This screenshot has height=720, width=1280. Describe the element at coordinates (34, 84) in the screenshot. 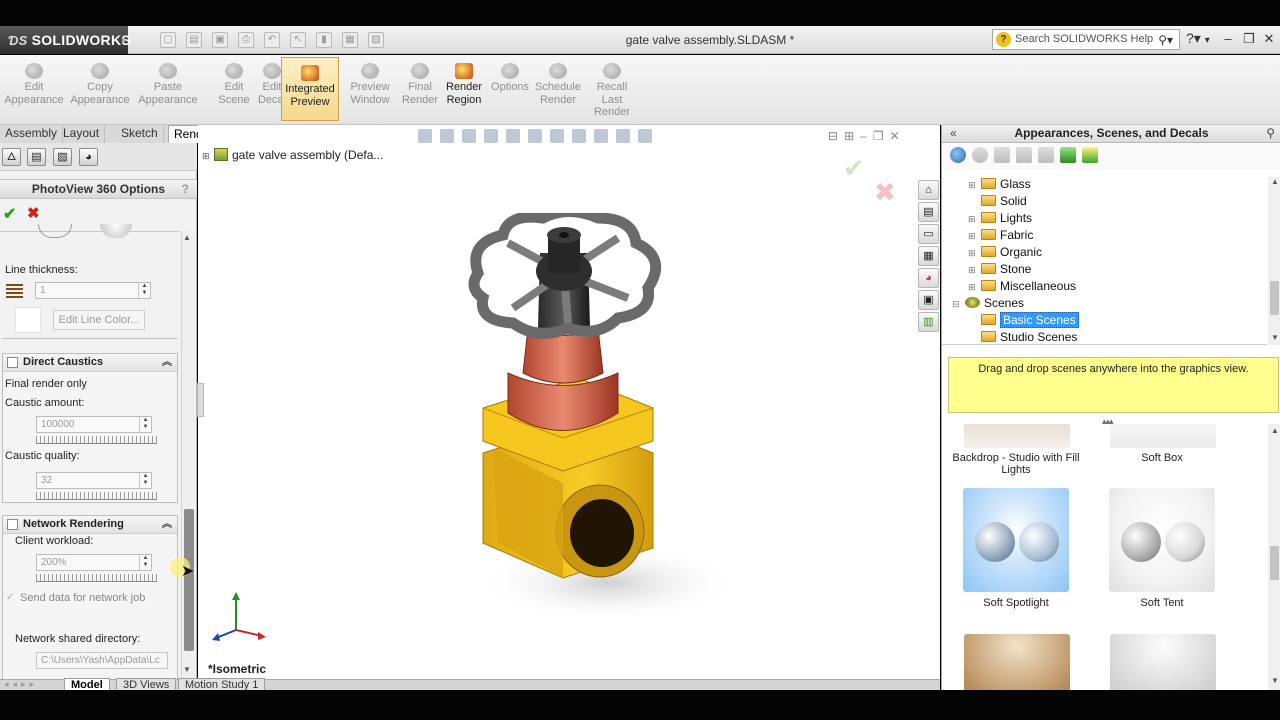

I see `edit-appearance-button: Edit Appearance` at that location.